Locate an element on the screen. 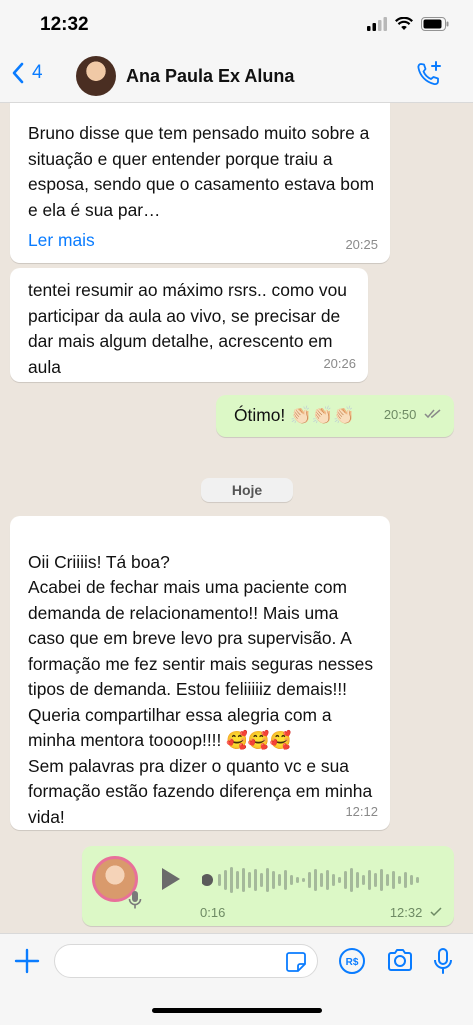 This screenshot has height=1025, width=473. signal-icon is located at coordinates (377, 24).